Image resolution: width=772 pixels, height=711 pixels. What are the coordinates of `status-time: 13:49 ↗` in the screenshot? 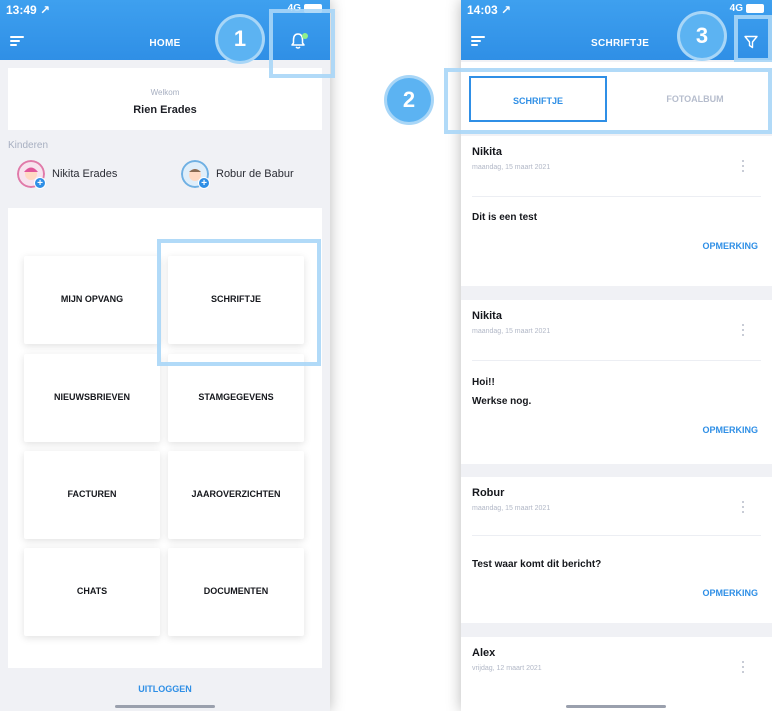 It's located at (28, 10).